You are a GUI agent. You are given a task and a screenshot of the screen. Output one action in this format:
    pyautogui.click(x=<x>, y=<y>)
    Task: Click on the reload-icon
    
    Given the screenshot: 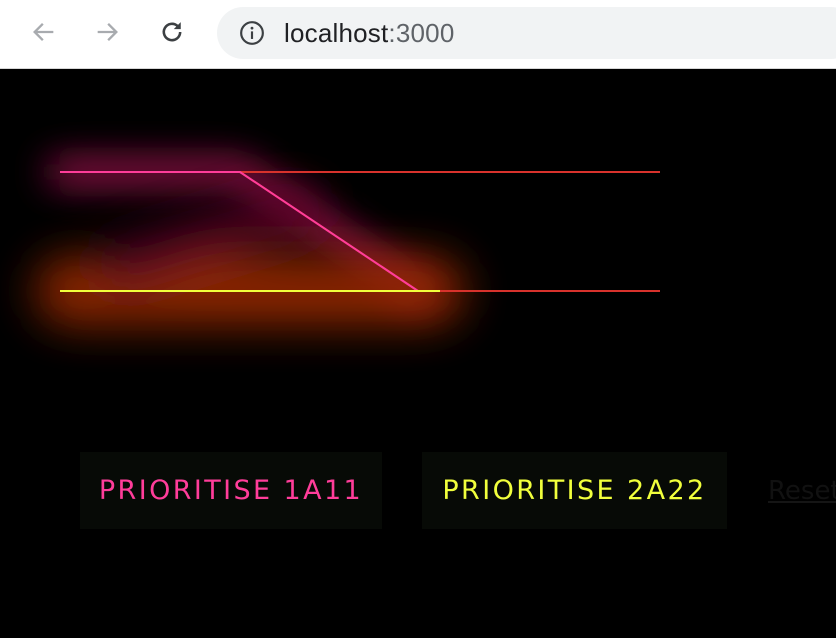 What is the action you would take?
    pyautogui.click(x=172, y=32)
    